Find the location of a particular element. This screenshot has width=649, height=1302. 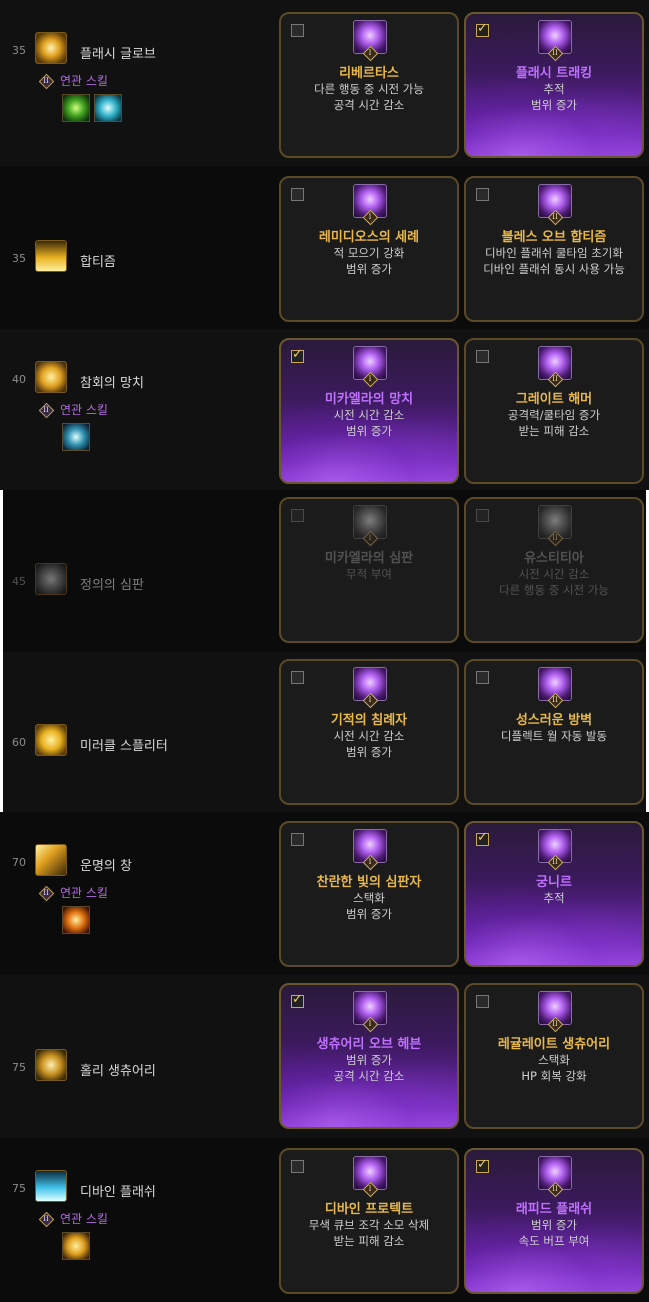

tripod-card: I 기적의 침례자 시전 시간 감소 범위 증가 is located at coordinates (369, 732).